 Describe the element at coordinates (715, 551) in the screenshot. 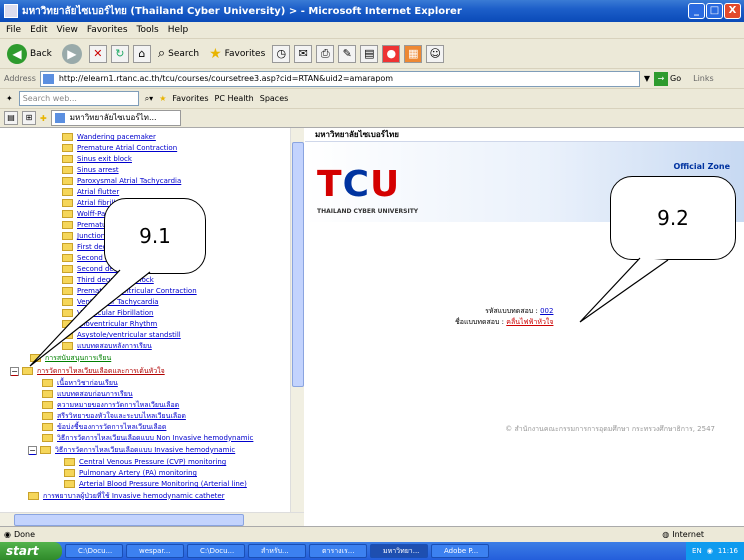

I see `system-tray: EN ◉ 11:16` at that location.